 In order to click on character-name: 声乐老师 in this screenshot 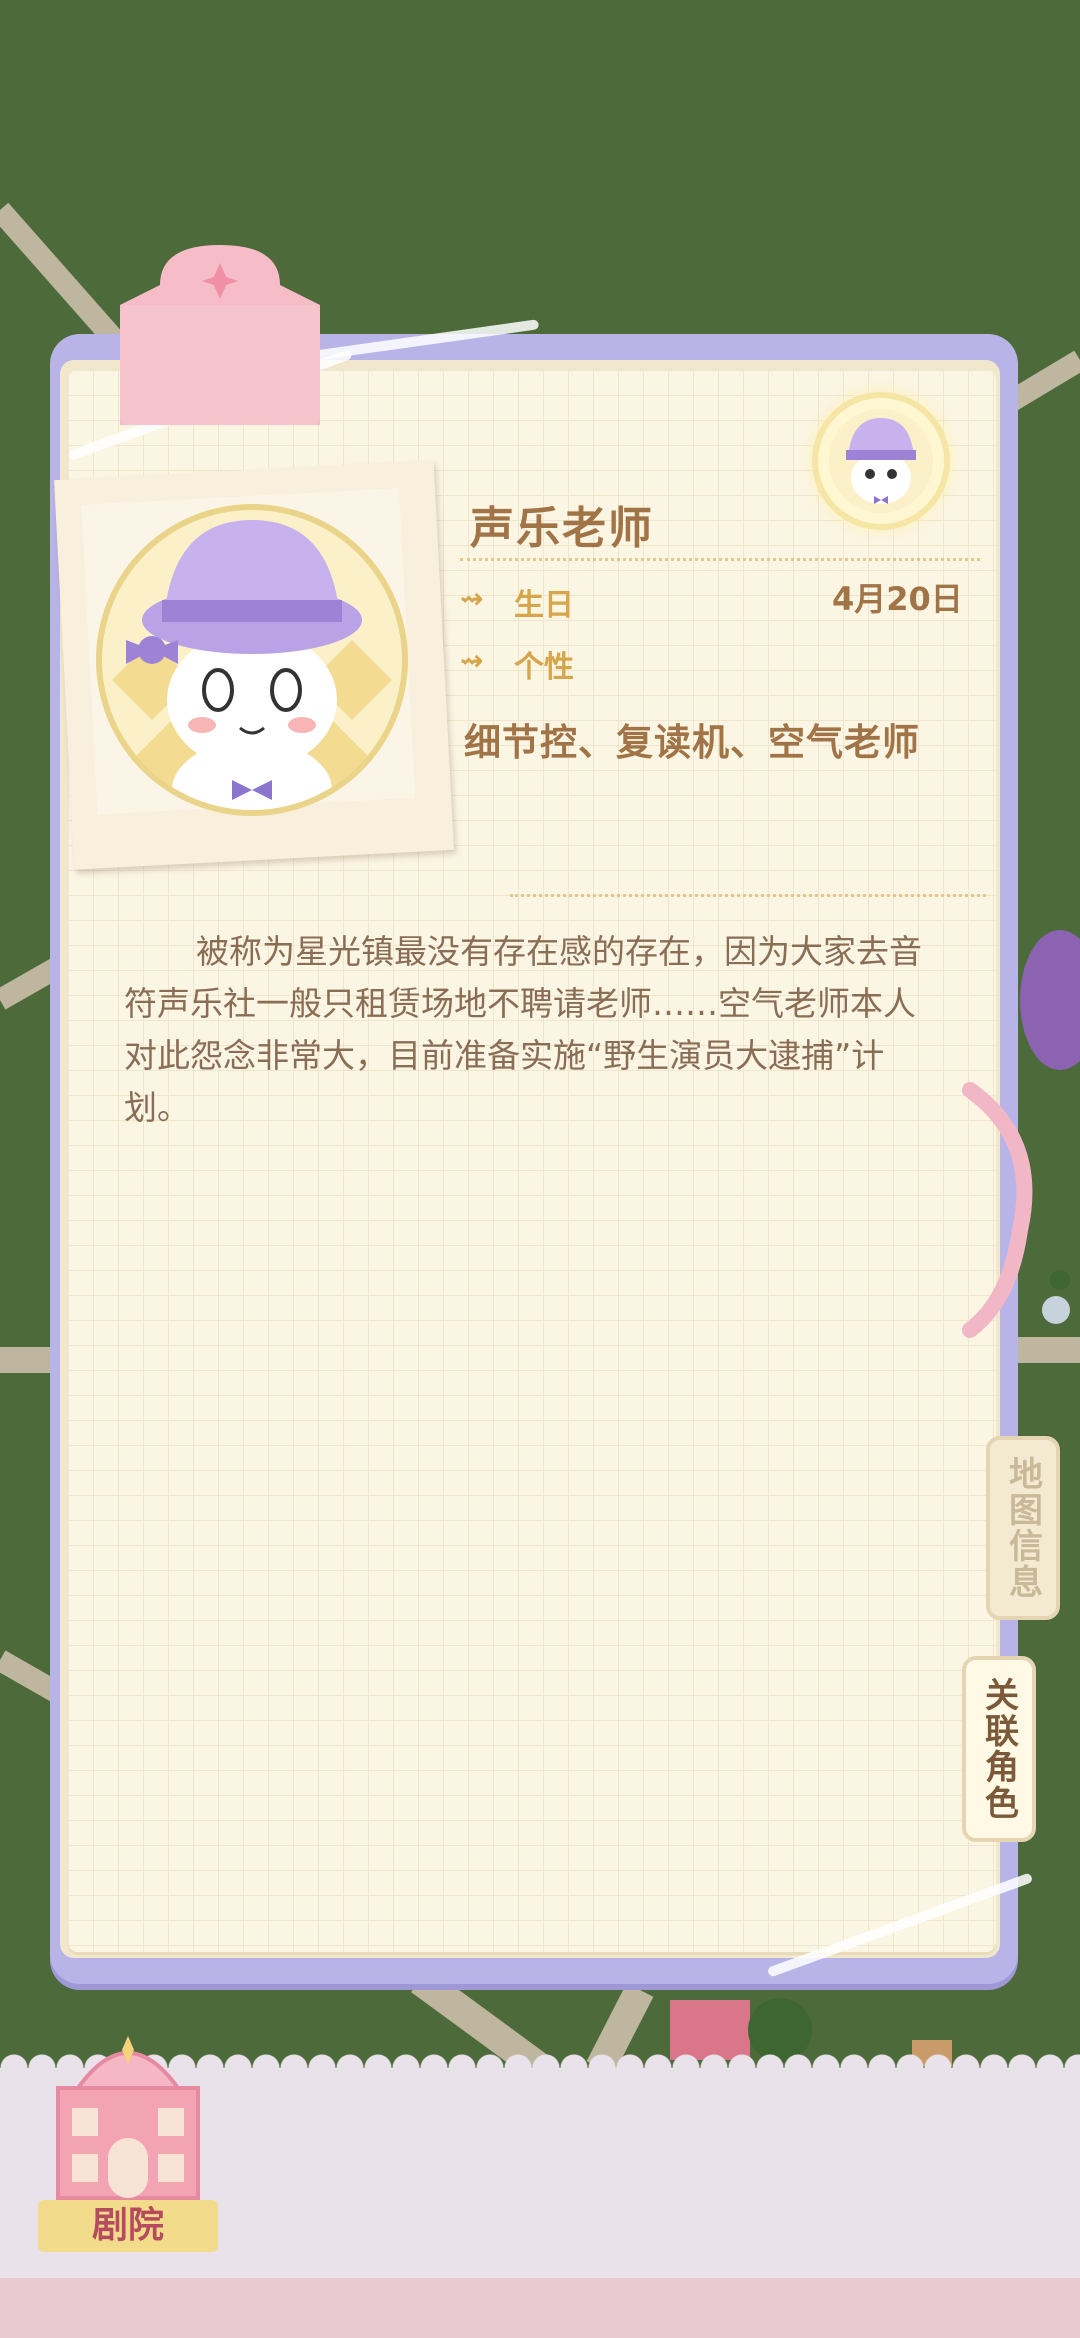, I will do `click(562, 528)`.